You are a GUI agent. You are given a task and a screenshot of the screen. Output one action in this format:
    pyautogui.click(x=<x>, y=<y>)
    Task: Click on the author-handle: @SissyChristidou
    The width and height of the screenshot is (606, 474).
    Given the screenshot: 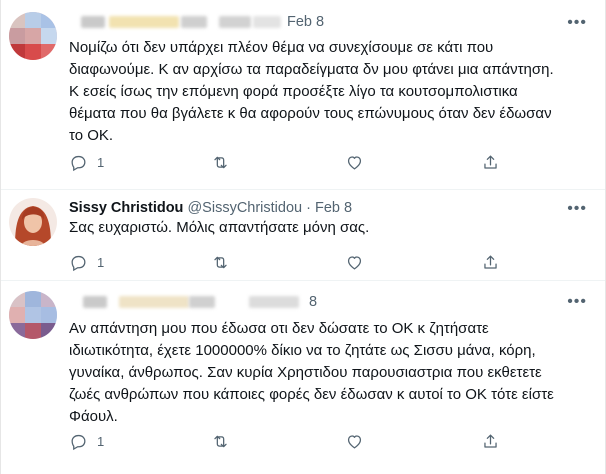 What is the action you would take?
    pyautogui.click(x=244, y=208)
    